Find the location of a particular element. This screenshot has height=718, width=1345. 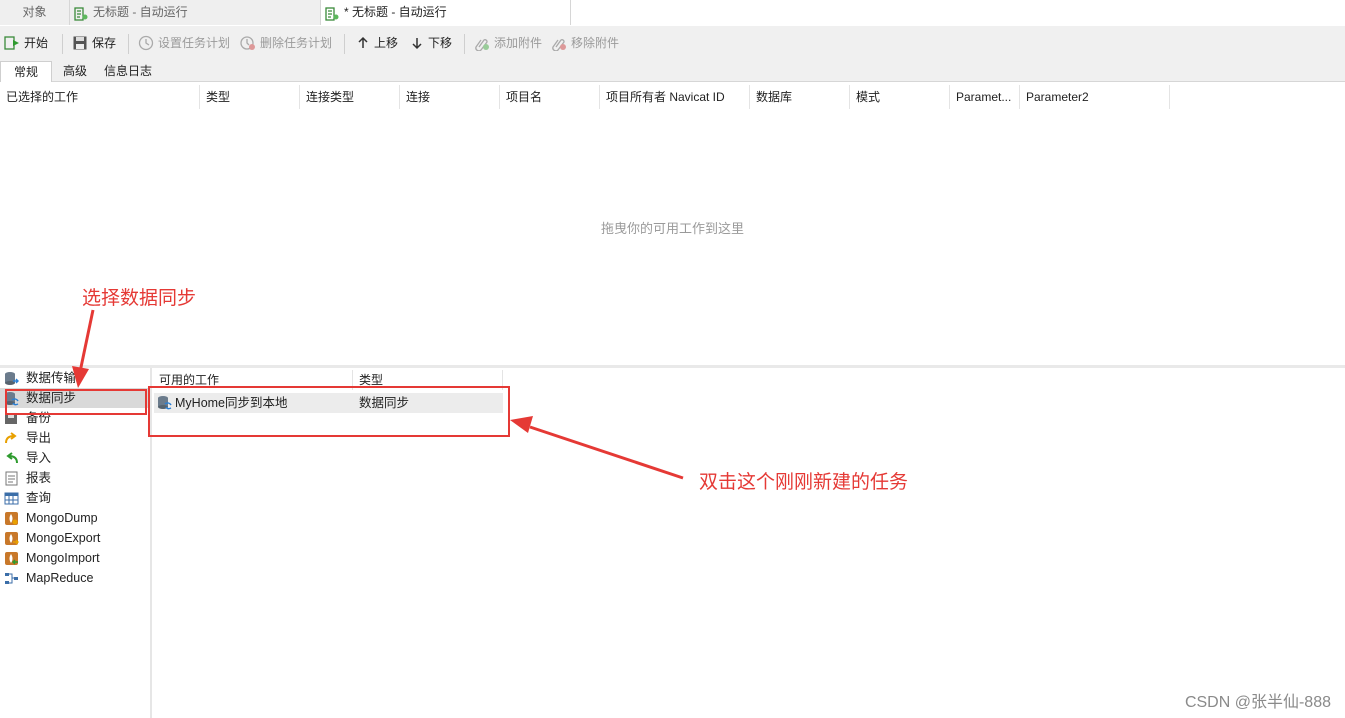

annotation-arrows is located at coordinates (378, 394).